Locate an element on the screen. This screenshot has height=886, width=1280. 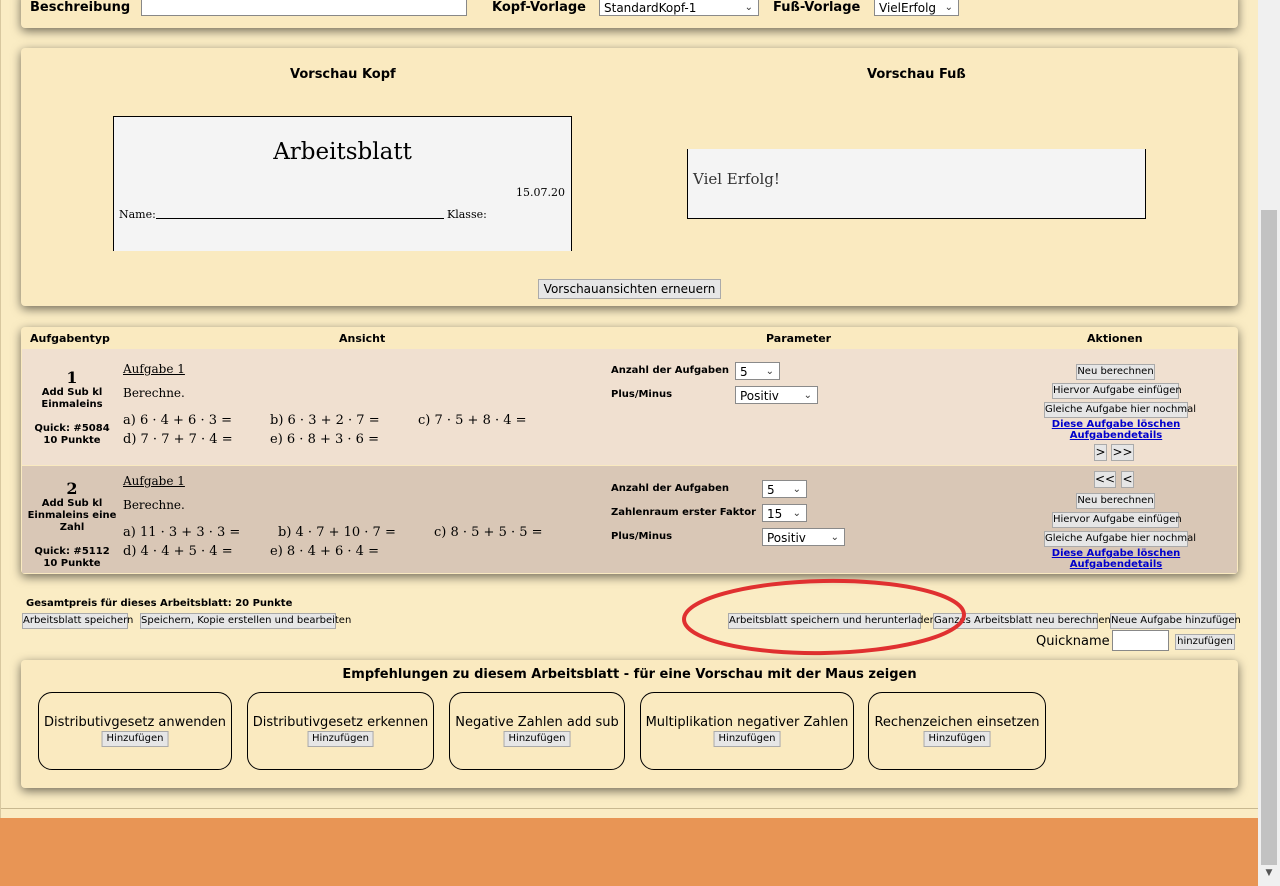
task-2-param-zahlenraum-value: 15 is located at coordinates (775, 514).